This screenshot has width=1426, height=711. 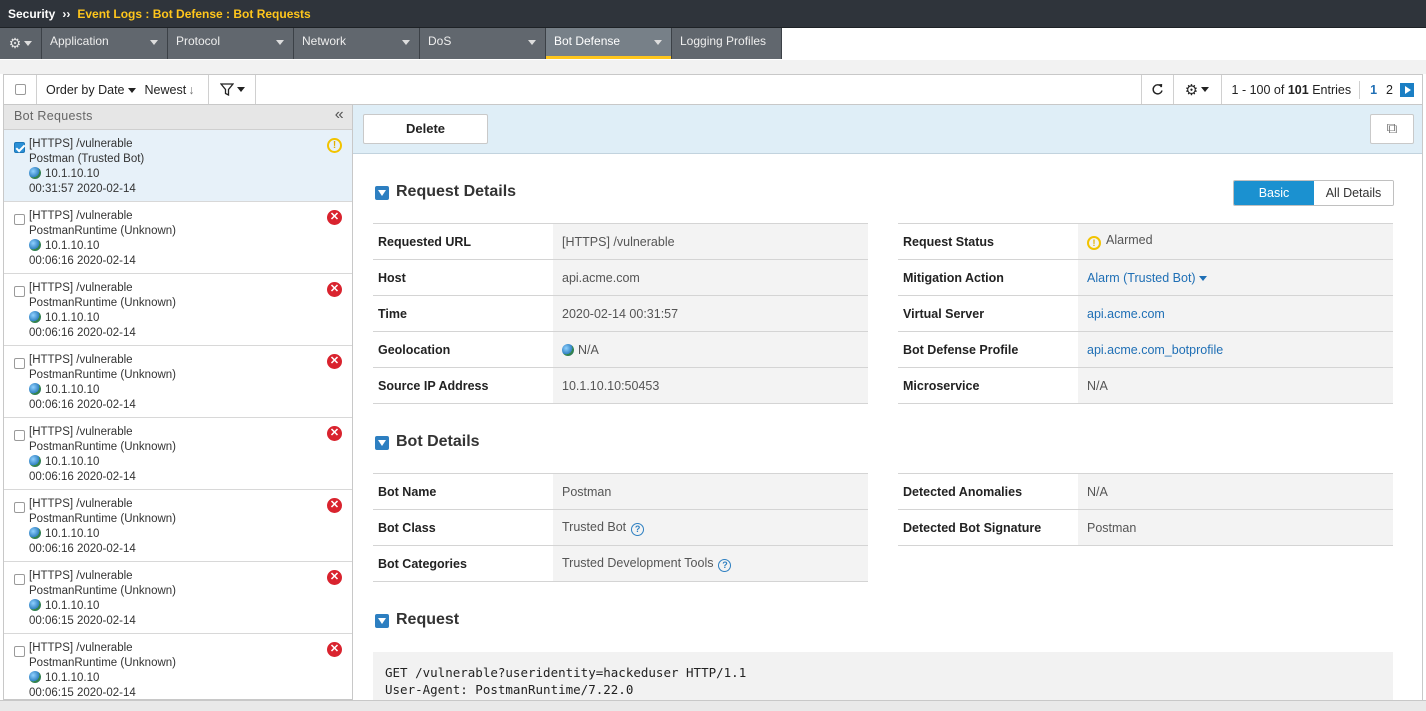 What do you see at coordinates (1235, 277) in the screenshot?
I see `mitigation-action-dropdown: Alarm (Trusted Bot)` at bounding box center [1235, 277].